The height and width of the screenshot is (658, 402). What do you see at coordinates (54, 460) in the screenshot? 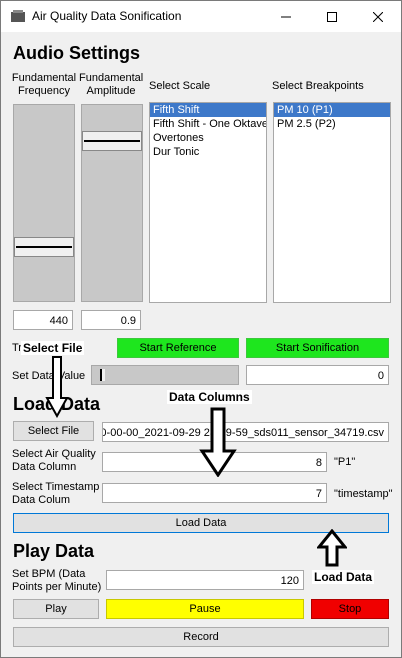
I see `air-quality-column-label: Select Air Quality Data Column` at bounding box center [54, 460].